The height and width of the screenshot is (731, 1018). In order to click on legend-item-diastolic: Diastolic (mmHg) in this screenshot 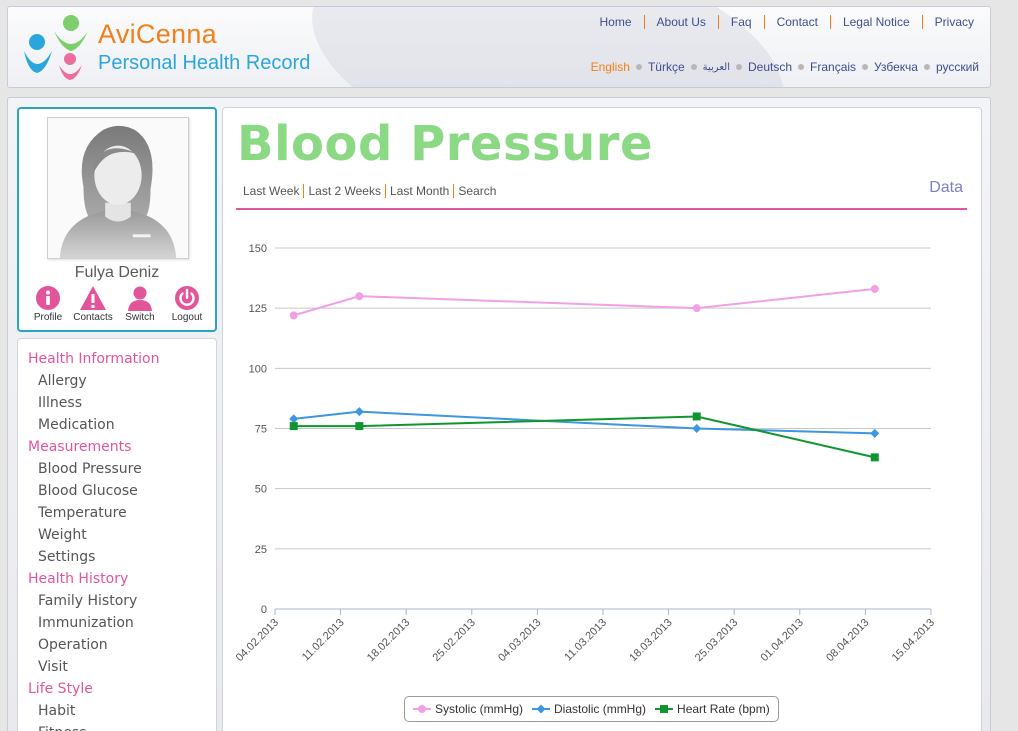, I will do `click(589, 709)`.